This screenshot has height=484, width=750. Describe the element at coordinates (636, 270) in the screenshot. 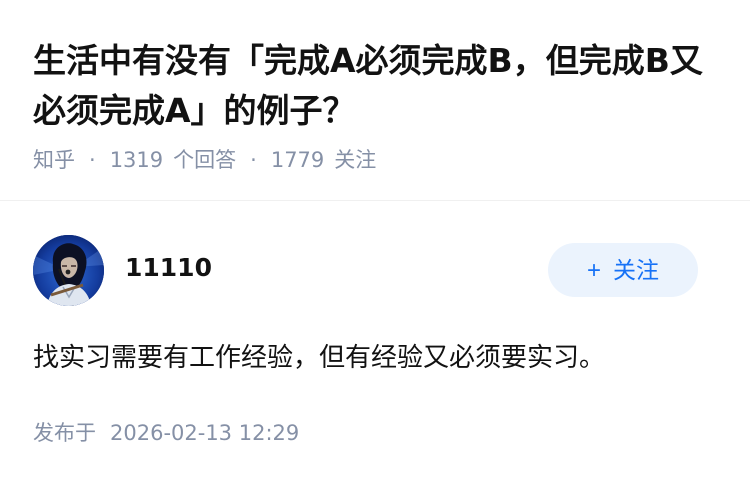

I see `follow-button-label: 关注` at that location.